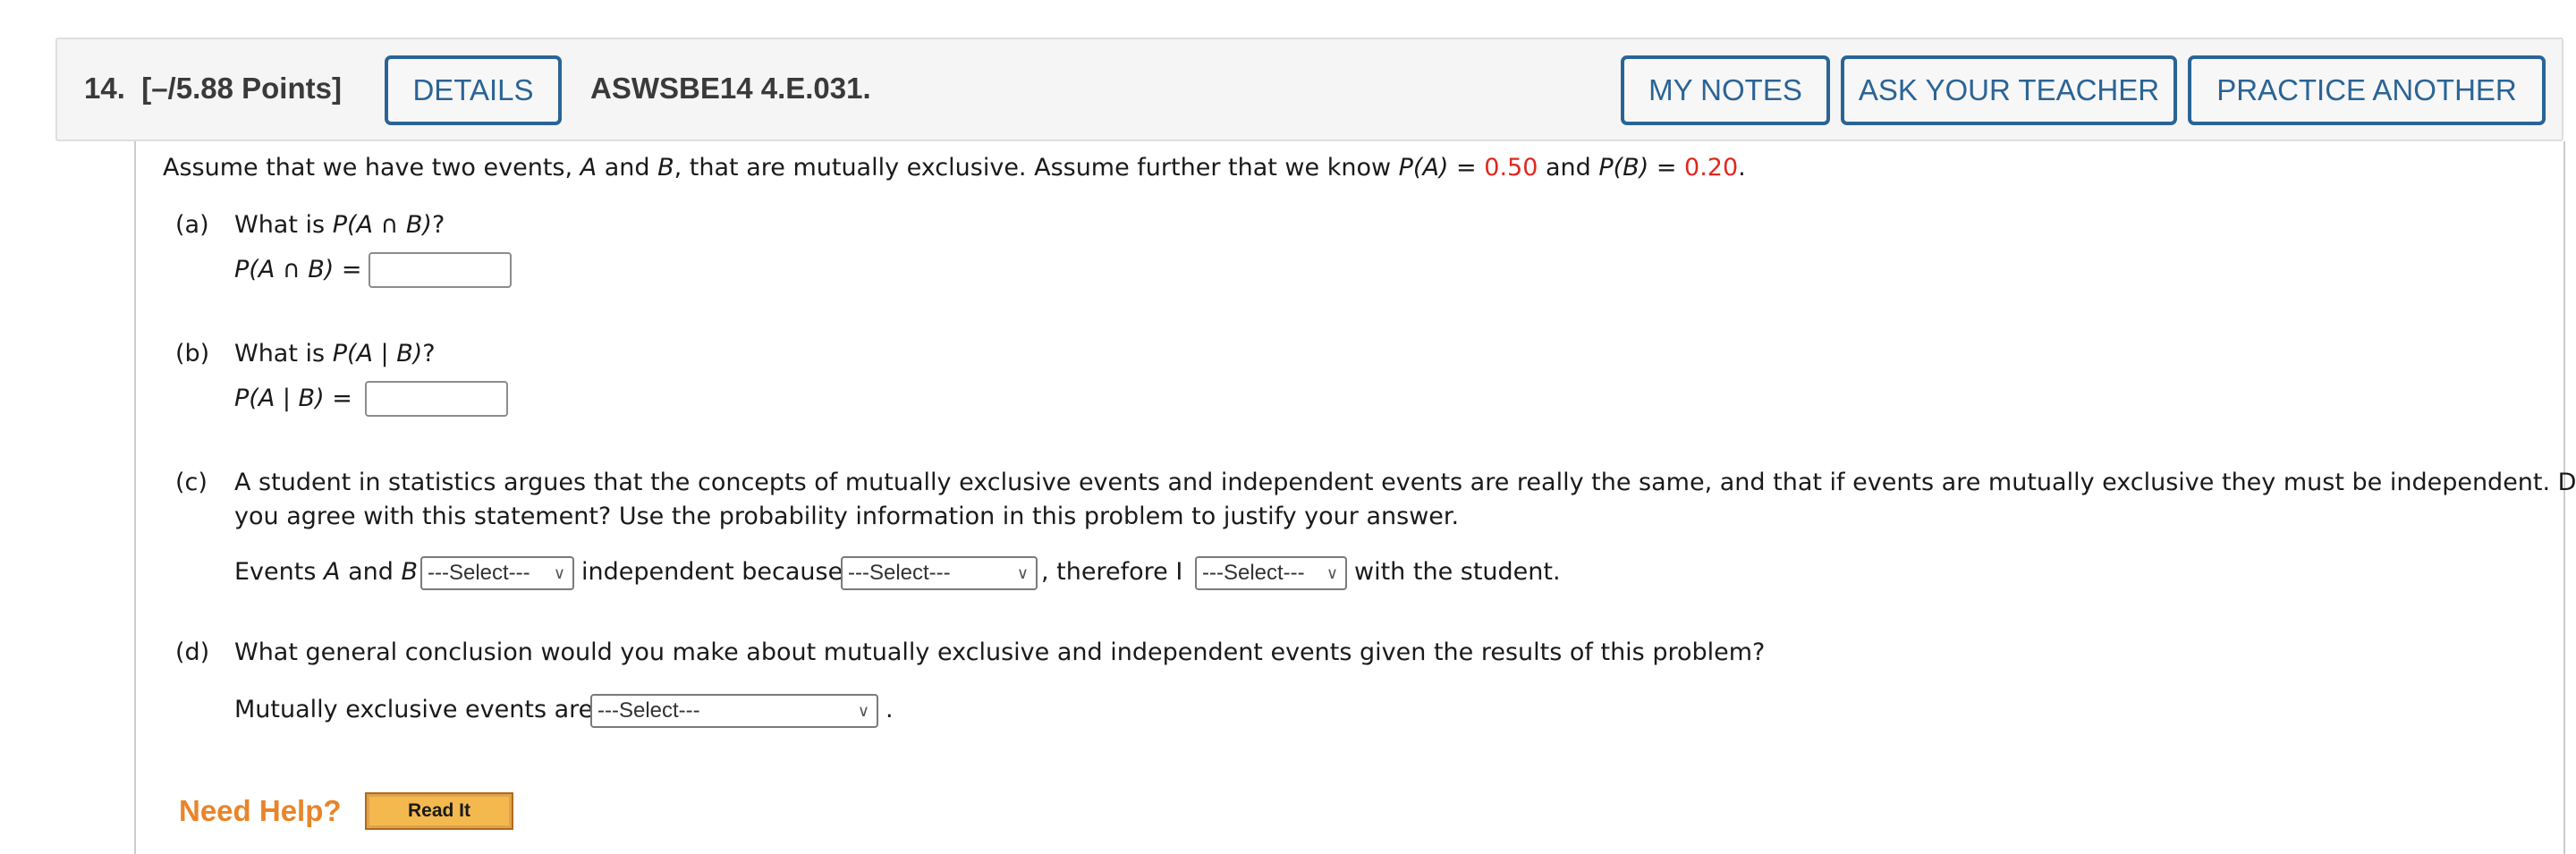 Image resolution: width=2576 pixels, height=854 pixels. What do you see at coordinates (1271, 573) in the screenshot?
I see `agreement-select: ---Select--- ∨` at bounding box center [1271, 573].